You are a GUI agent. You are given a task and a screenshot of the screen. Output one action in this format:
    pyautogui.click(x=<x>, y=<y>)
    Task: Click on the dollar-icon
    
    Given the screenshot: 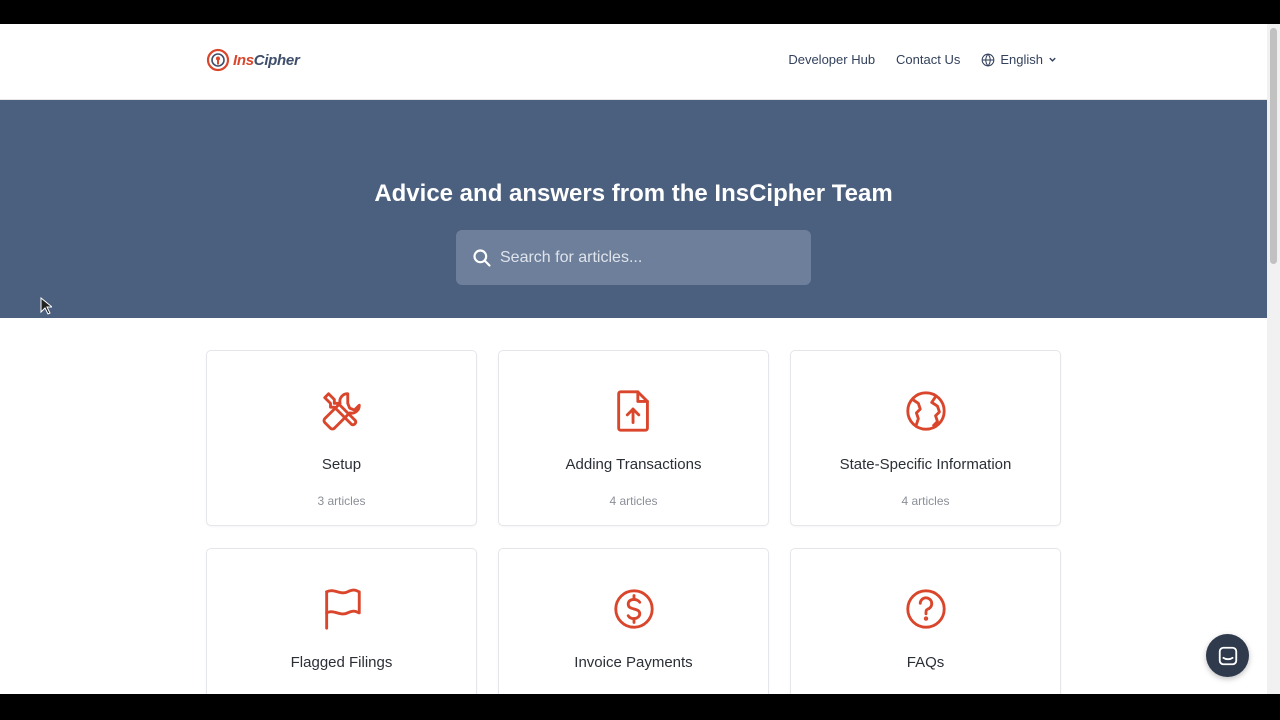 What is the action you would take?
    pyautogui.click(x=633, y=609)
    